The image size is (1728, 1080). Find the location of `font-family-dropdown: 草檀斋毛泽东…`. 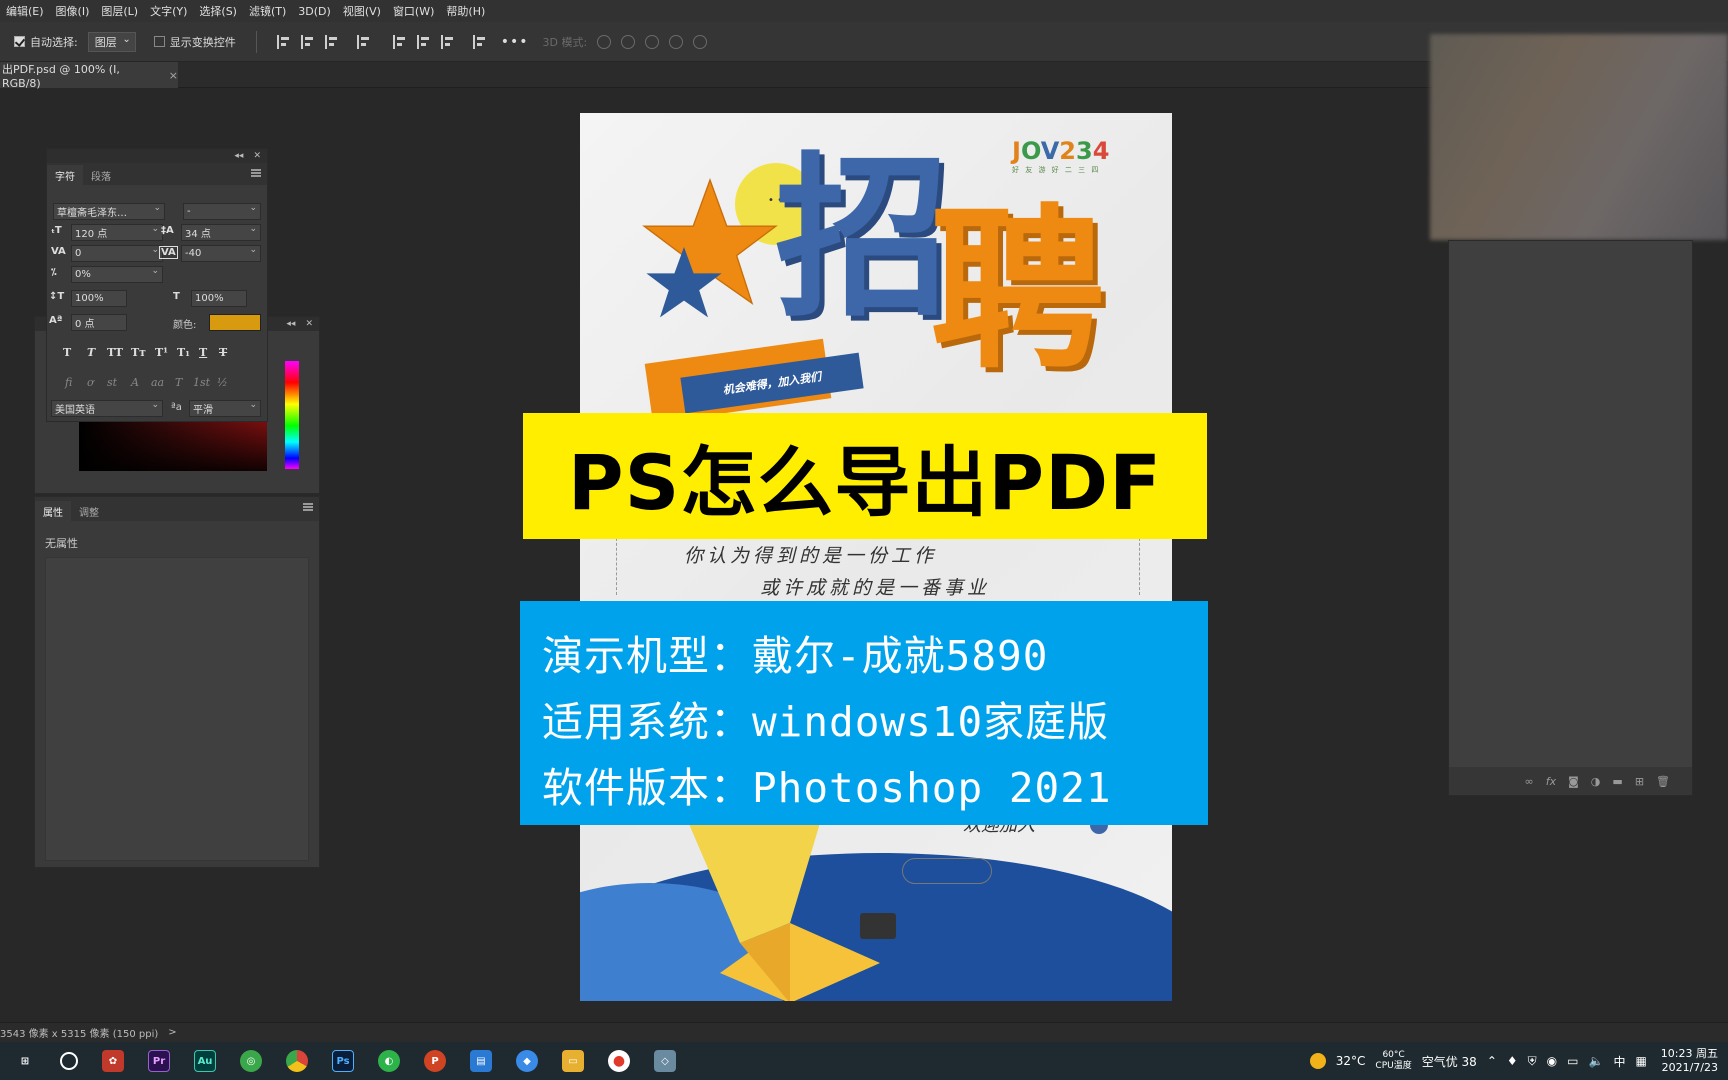

font-family-dropdown: 草檀斋毛泽东… is located at coordinates (109, 211).